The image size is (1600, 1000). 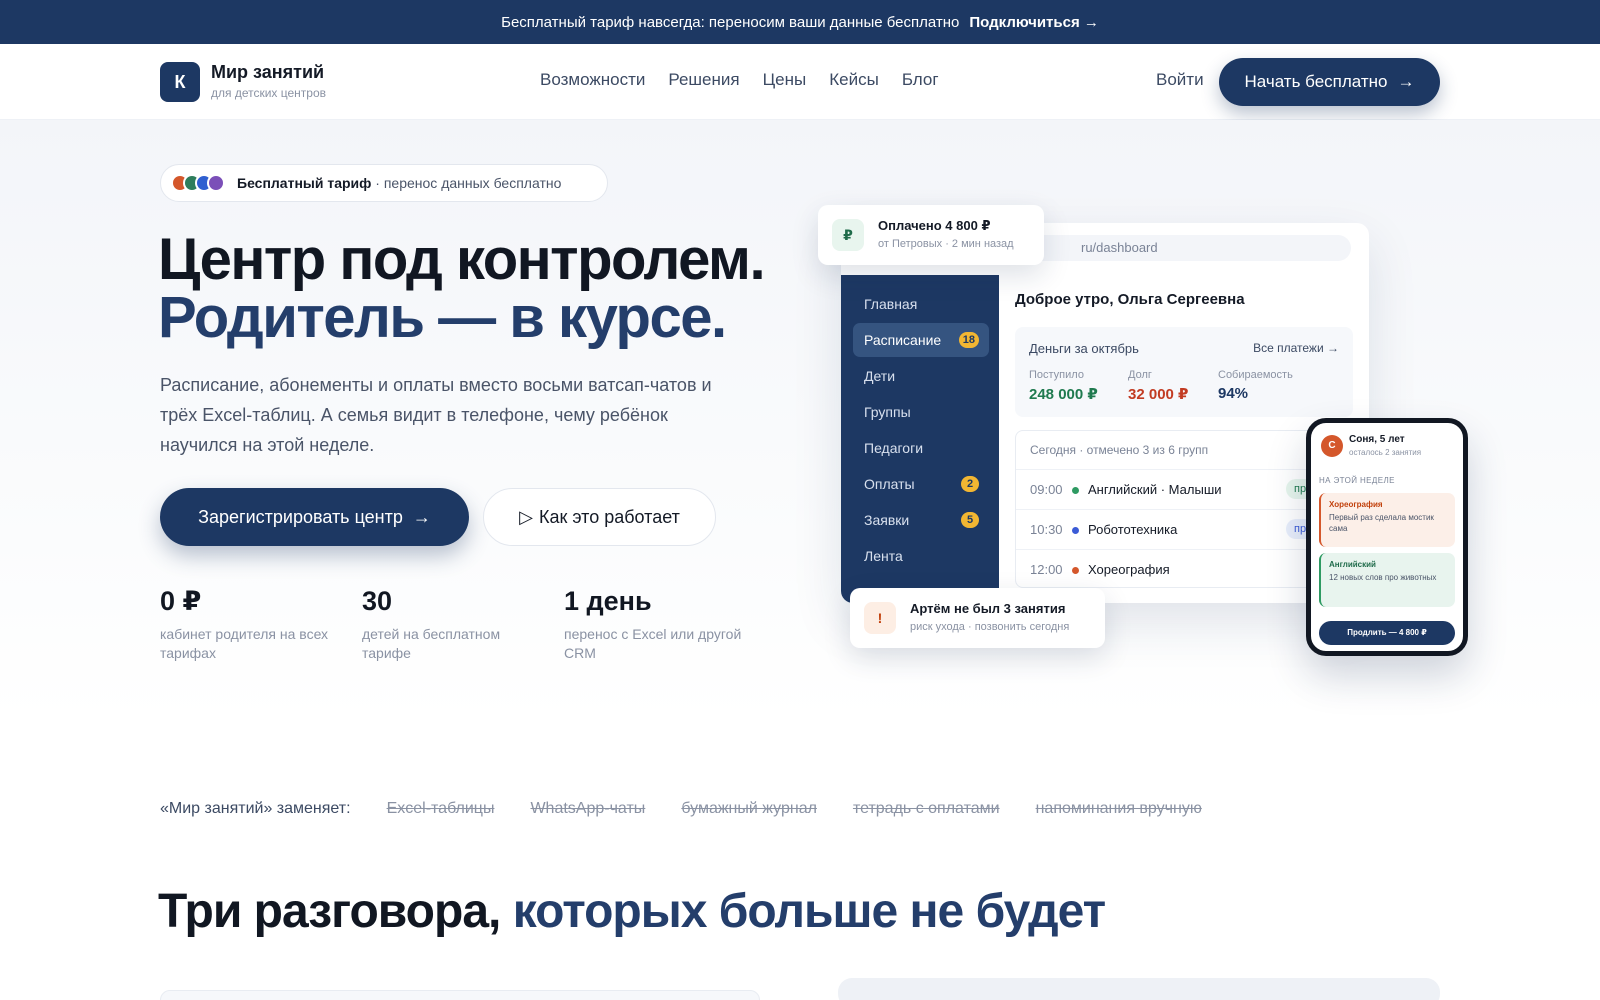 What do you see at coordinates (894, 448) in the screenshot?
I see `sidebar-item-label: Педагоги` at bounding box center [894, 448].